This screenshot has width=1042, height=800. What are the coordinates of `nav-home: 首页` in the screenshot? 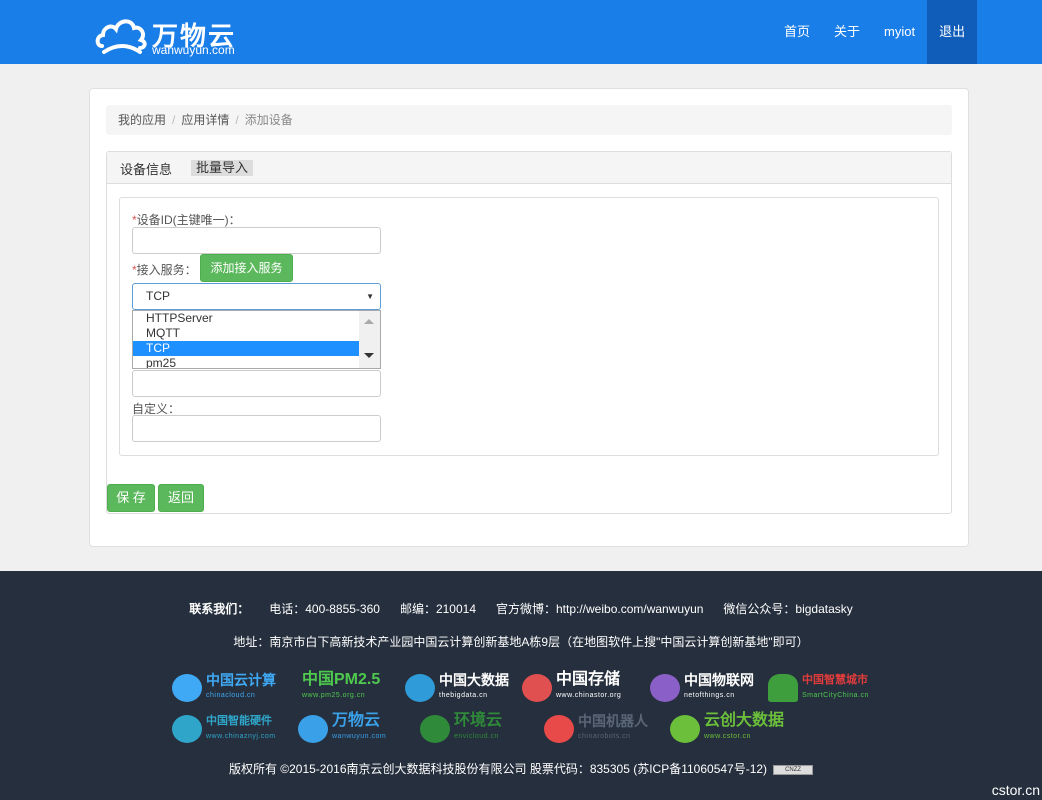 It's located at (797, 32).